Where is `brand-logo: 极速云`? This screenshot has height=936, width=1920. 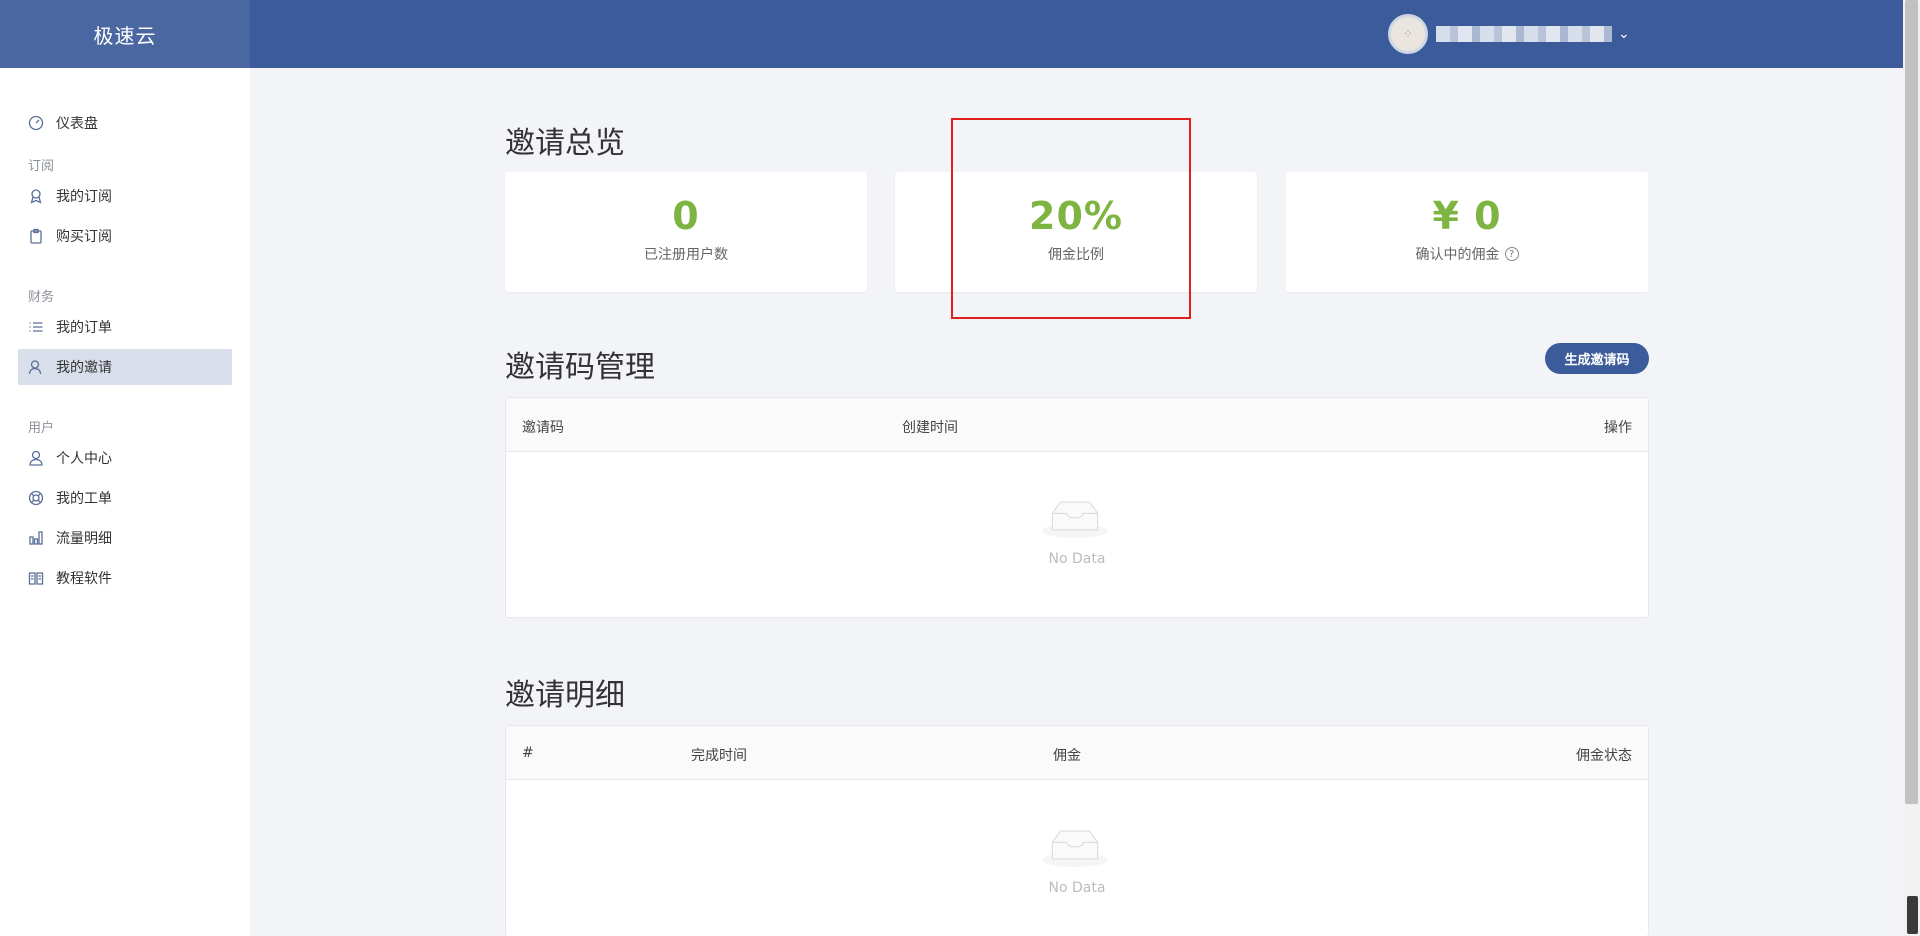
brand-logo: 极速云 is located at coordinates (125, 34).